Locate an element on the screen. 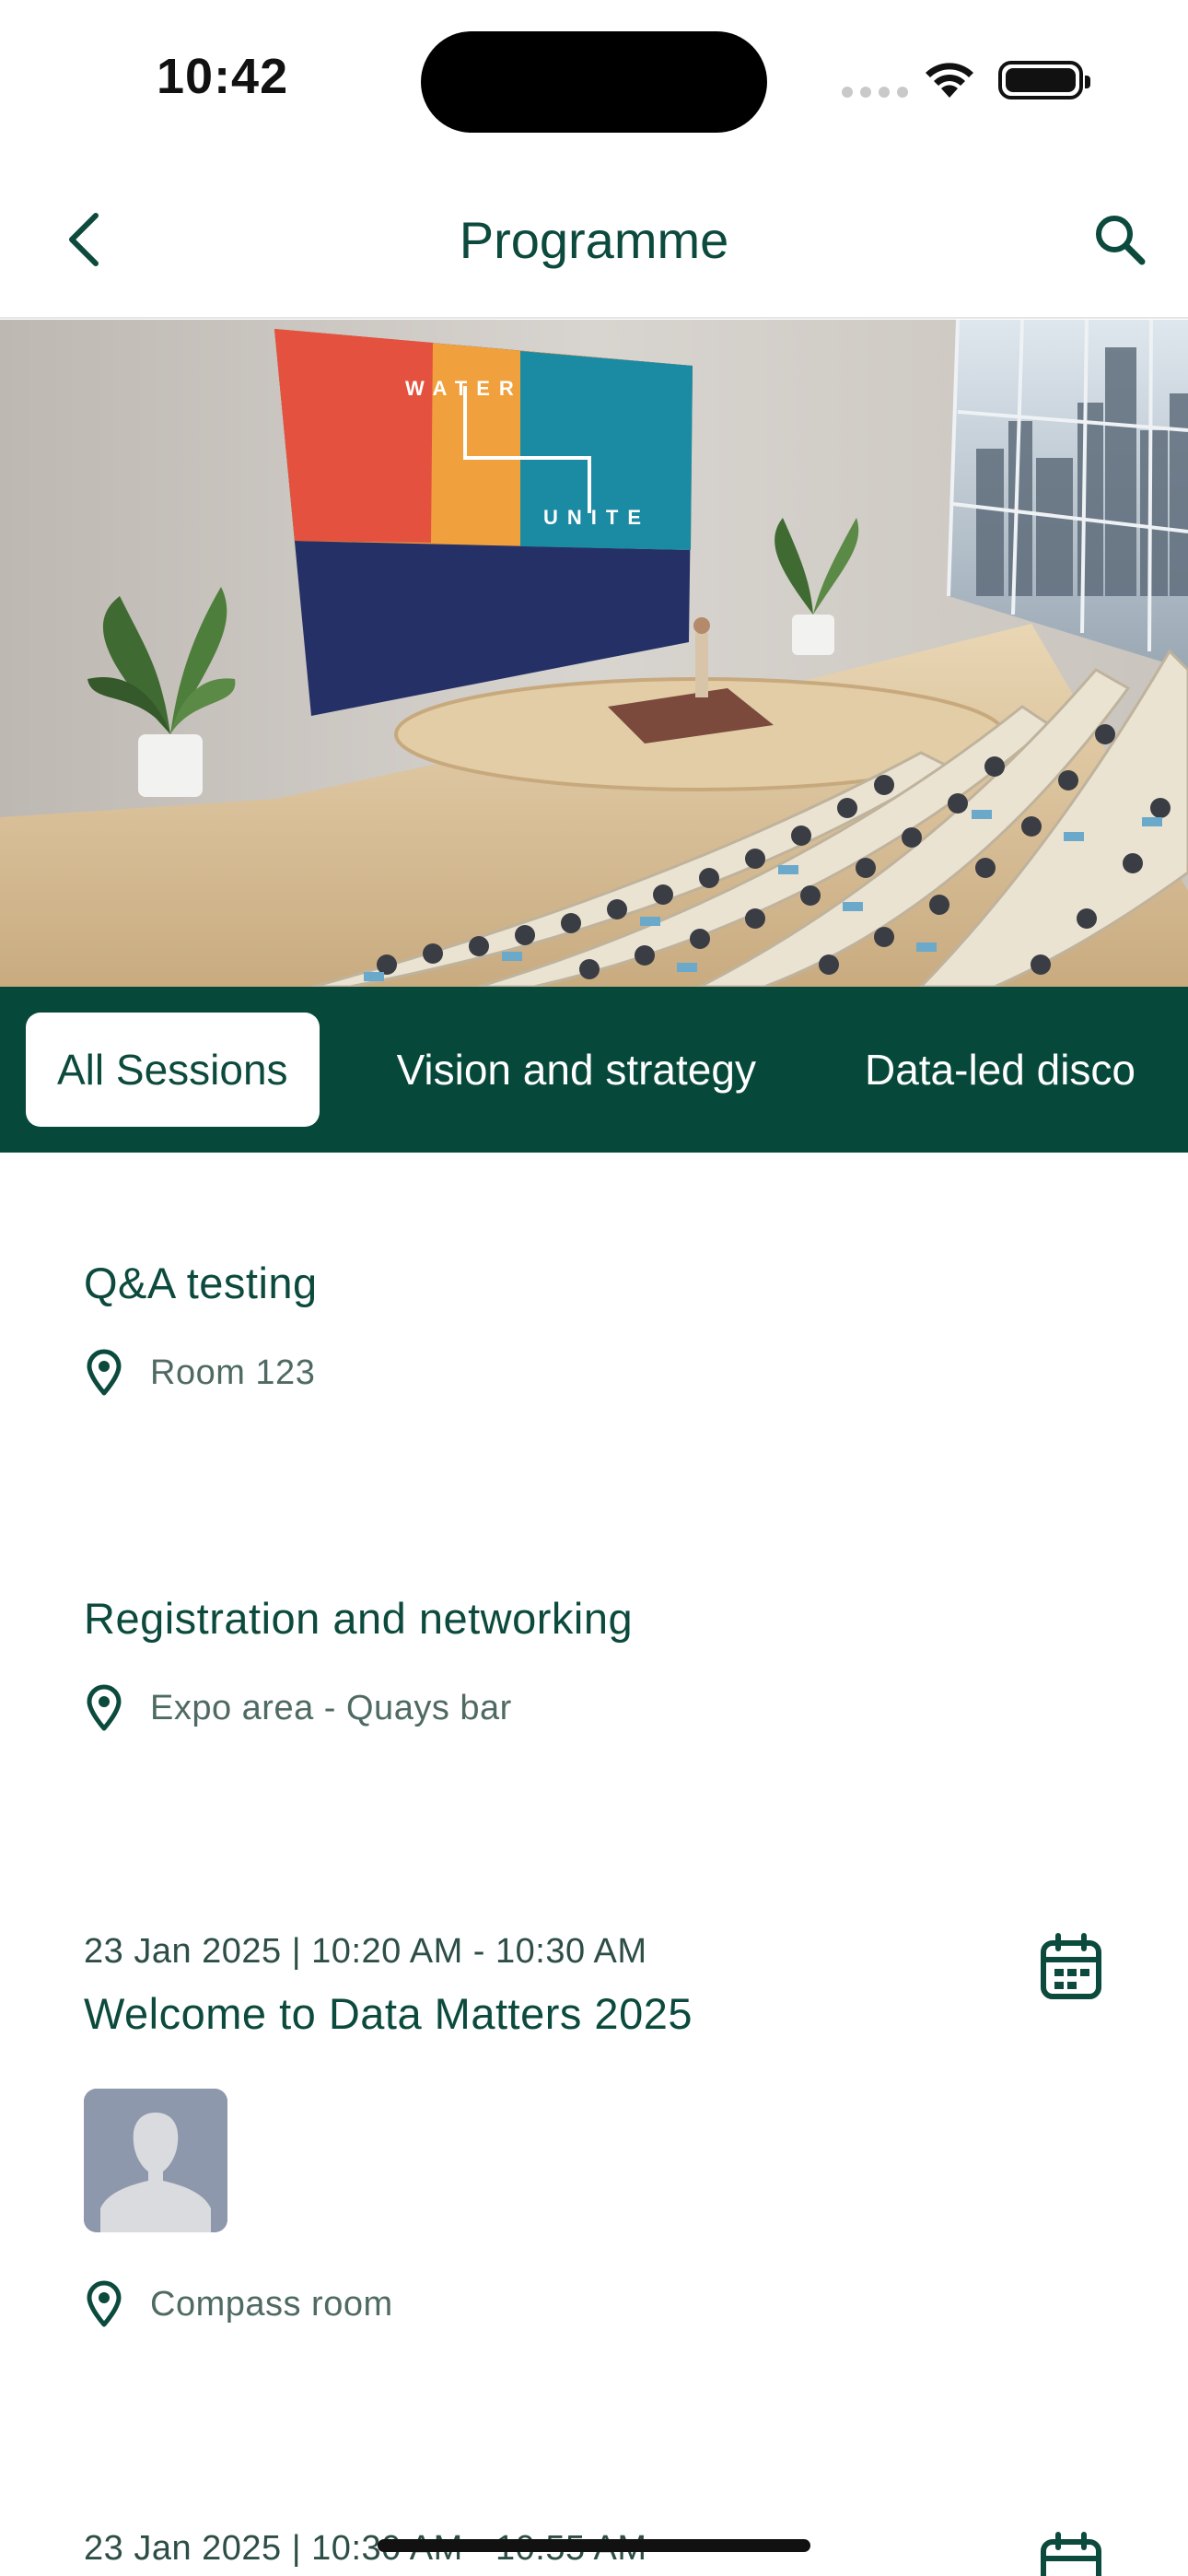  status-bar: 10:42 is located at coordinates (594, 78).